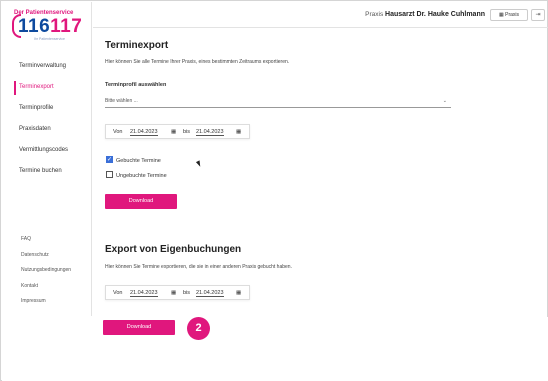 This screenshot has height=381, width=548. What do you see at coordinates (47, 244) in the screenshot?
I see `footer-link-faq: FAQ` at bounding box center [47, 244].